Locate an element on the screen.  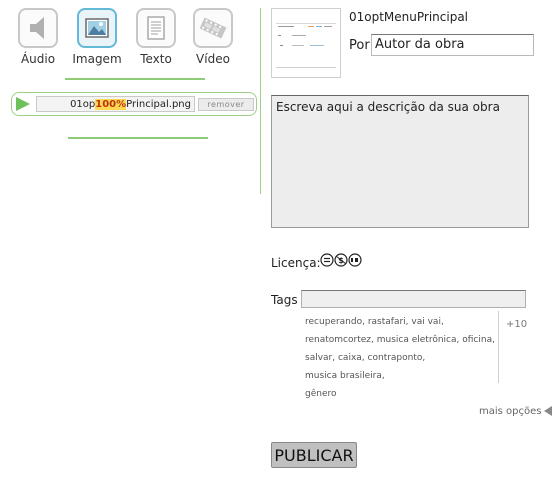
triangle-left-icon is located at coordinates (548, 411).